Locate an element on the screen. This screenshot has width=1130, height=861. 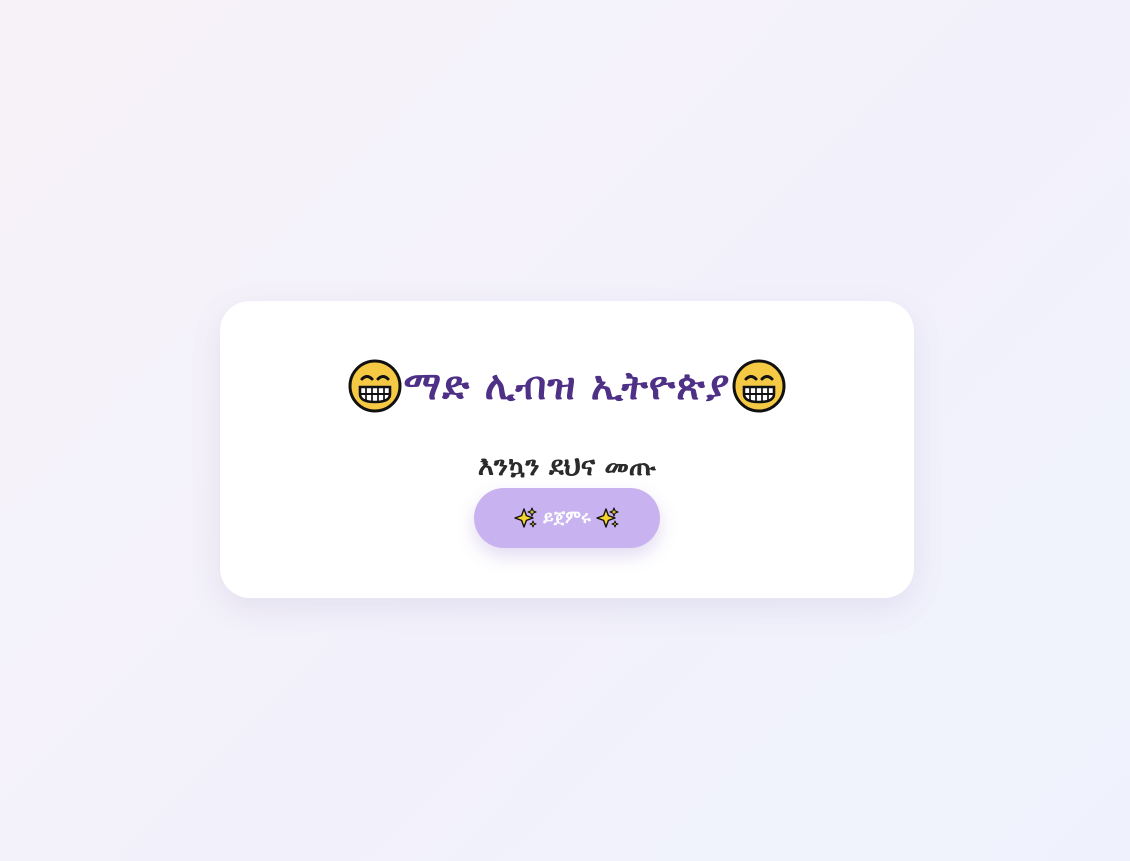
title-row: ማድ ሊብዝ ኢትዮጵያ is located at coordinates (567, 386).